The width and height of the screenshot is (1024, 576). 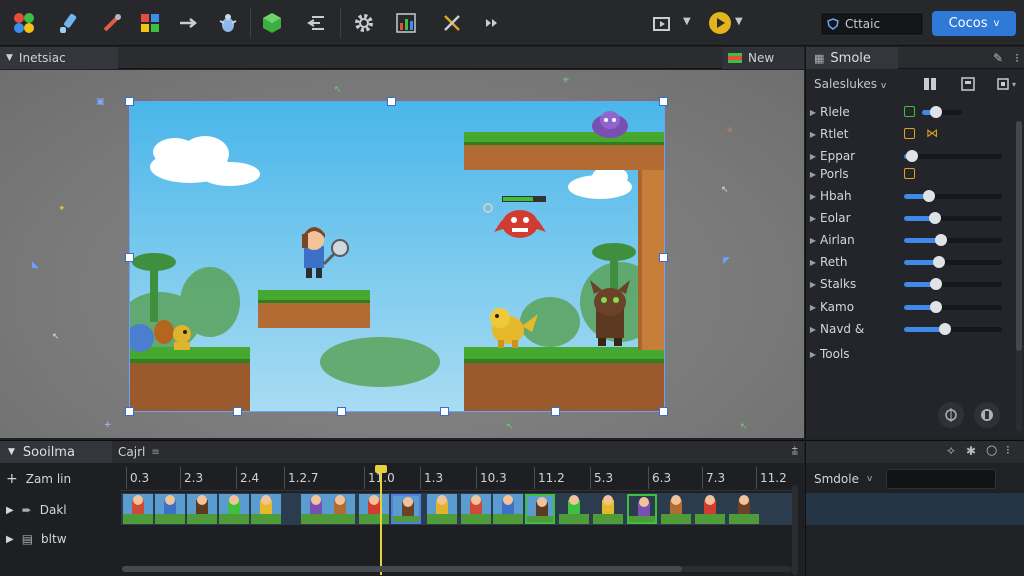 I want to click on layout-icon, so click(x=968, y=84).